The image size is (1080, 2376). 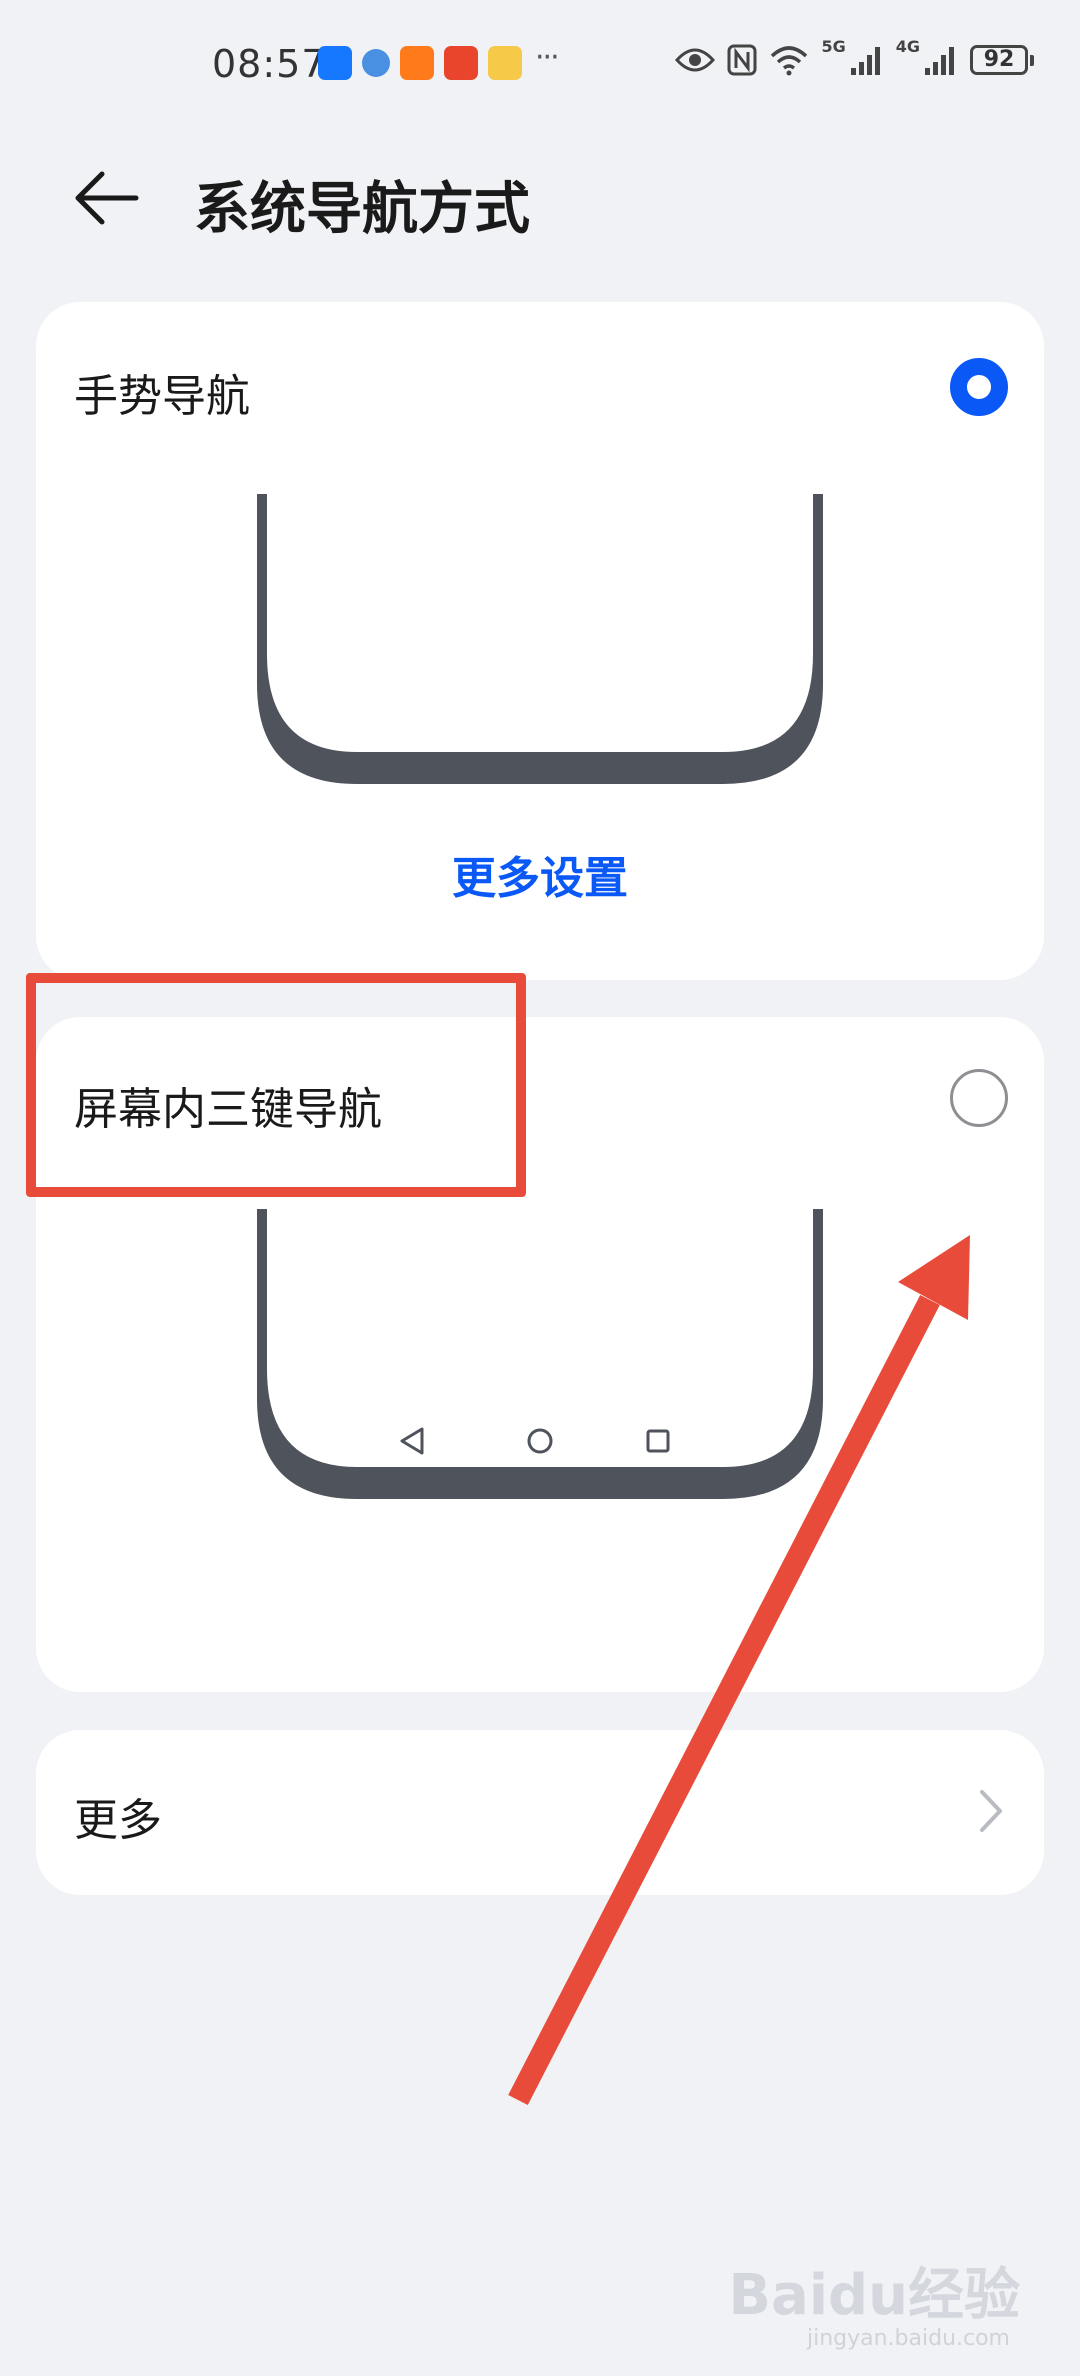 What do you see at coordinates (417, 63) in the screenshot?
I see `taobao-icon` at bounding box center [417, 63].